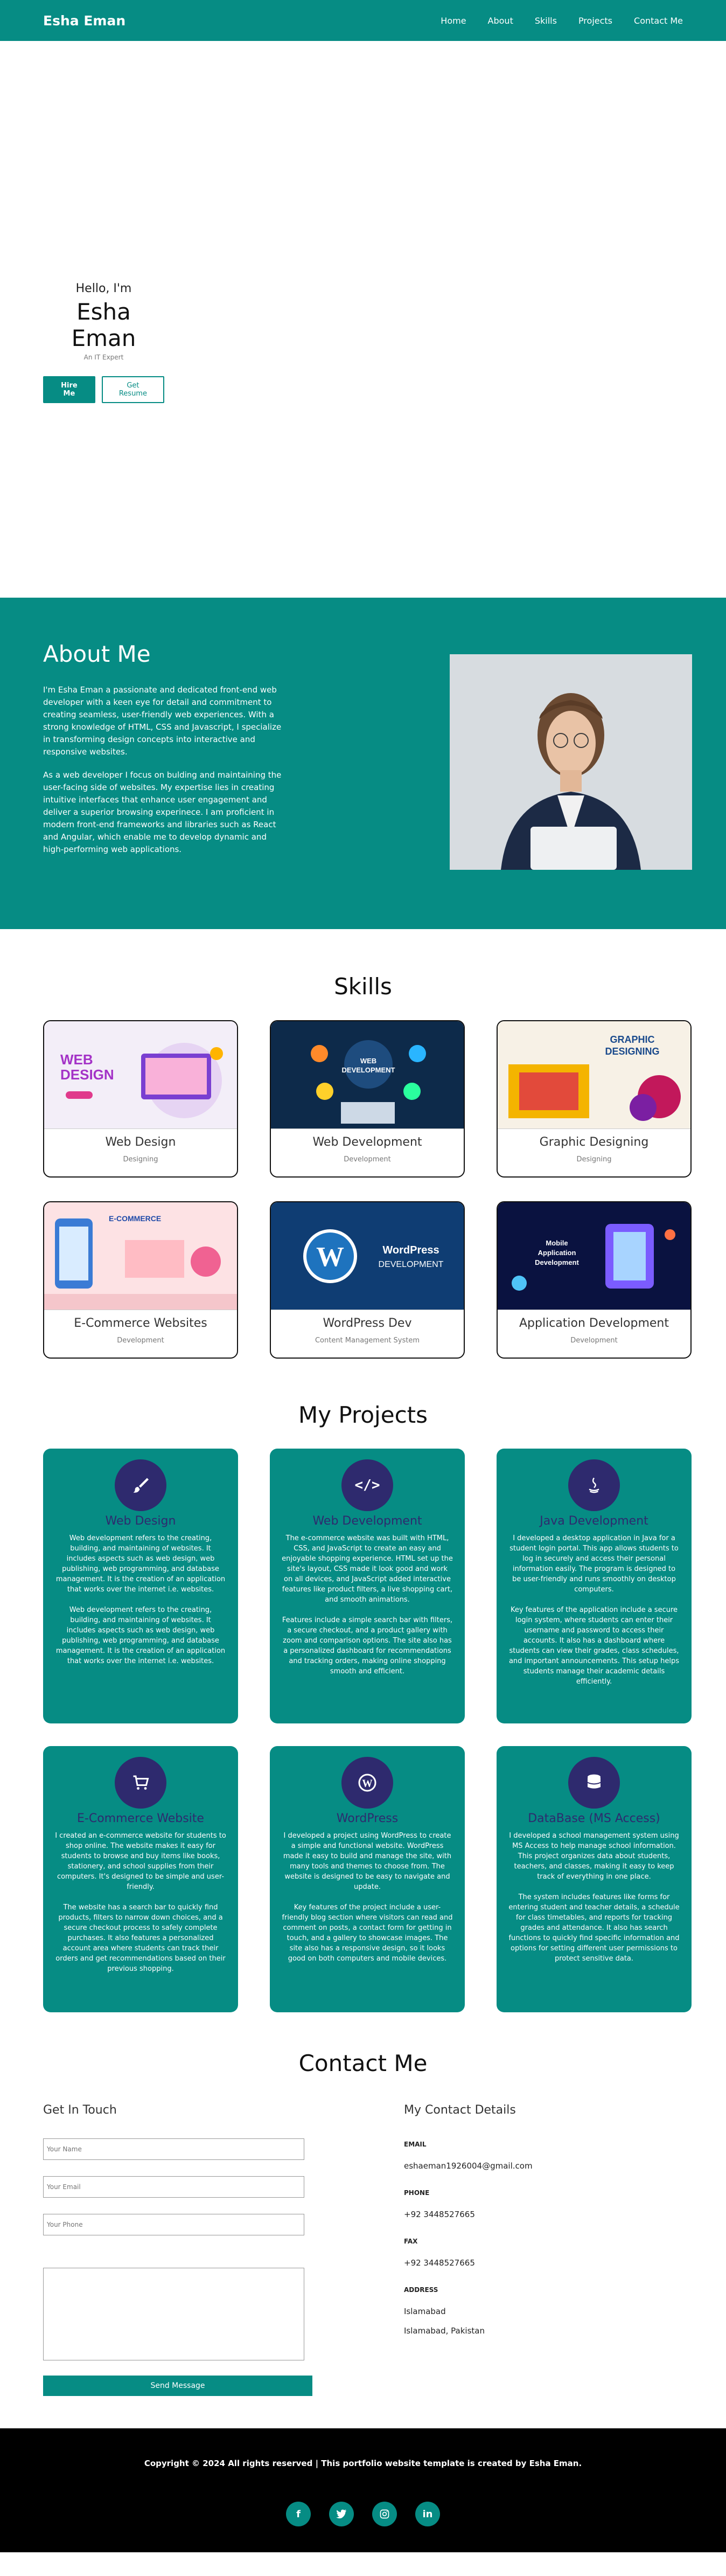  What do you see at coordinates (428, 2514) in the screenshot?
I see `linkedin-icon: in` at bounding box center [428, 2514].